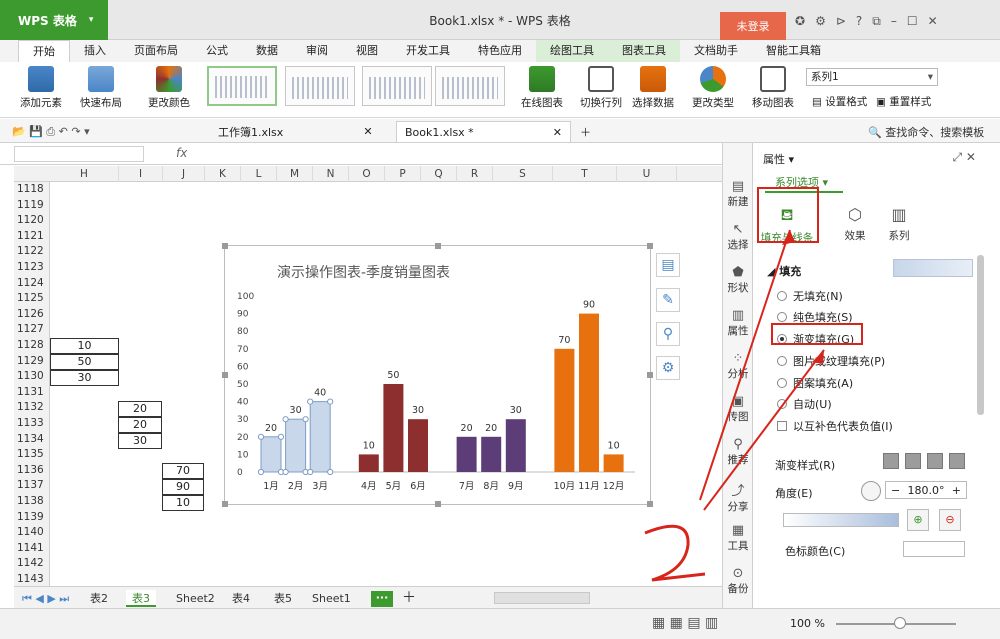 The image size is (1000, 639). Describe the element at coordinates (675, 553) in the screenshot. I see `annotation-handwritten-two` at that location.